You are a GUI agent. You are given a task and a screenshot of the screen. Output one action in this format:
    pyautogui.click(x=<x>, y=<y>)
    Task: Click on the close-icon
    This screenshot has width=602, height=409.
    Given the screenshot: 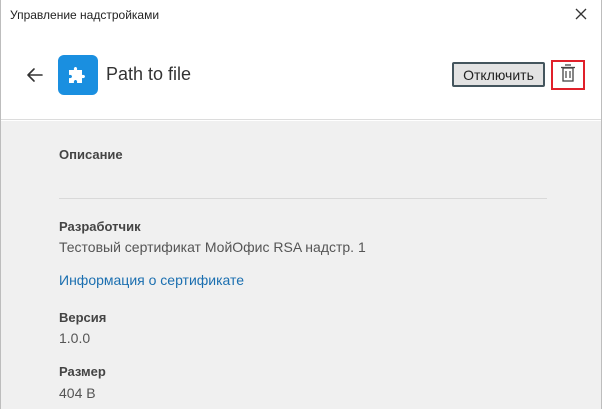 What is the action you would take?
    pyautogui.click(x=581, y=14)
    